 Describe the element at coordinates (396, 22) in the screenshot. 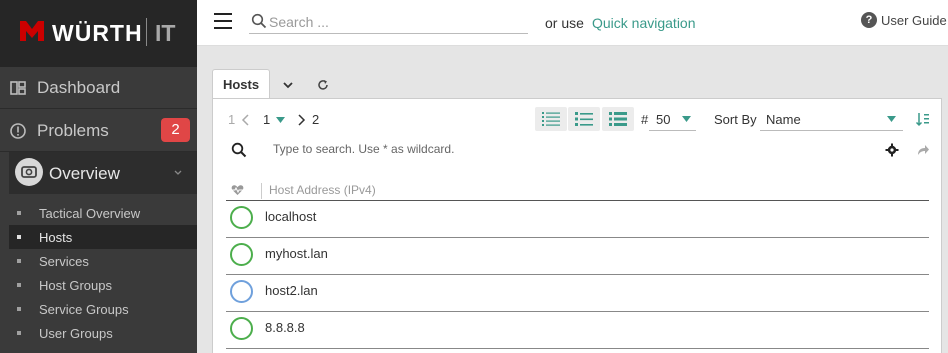

I see `search-input` at that location.